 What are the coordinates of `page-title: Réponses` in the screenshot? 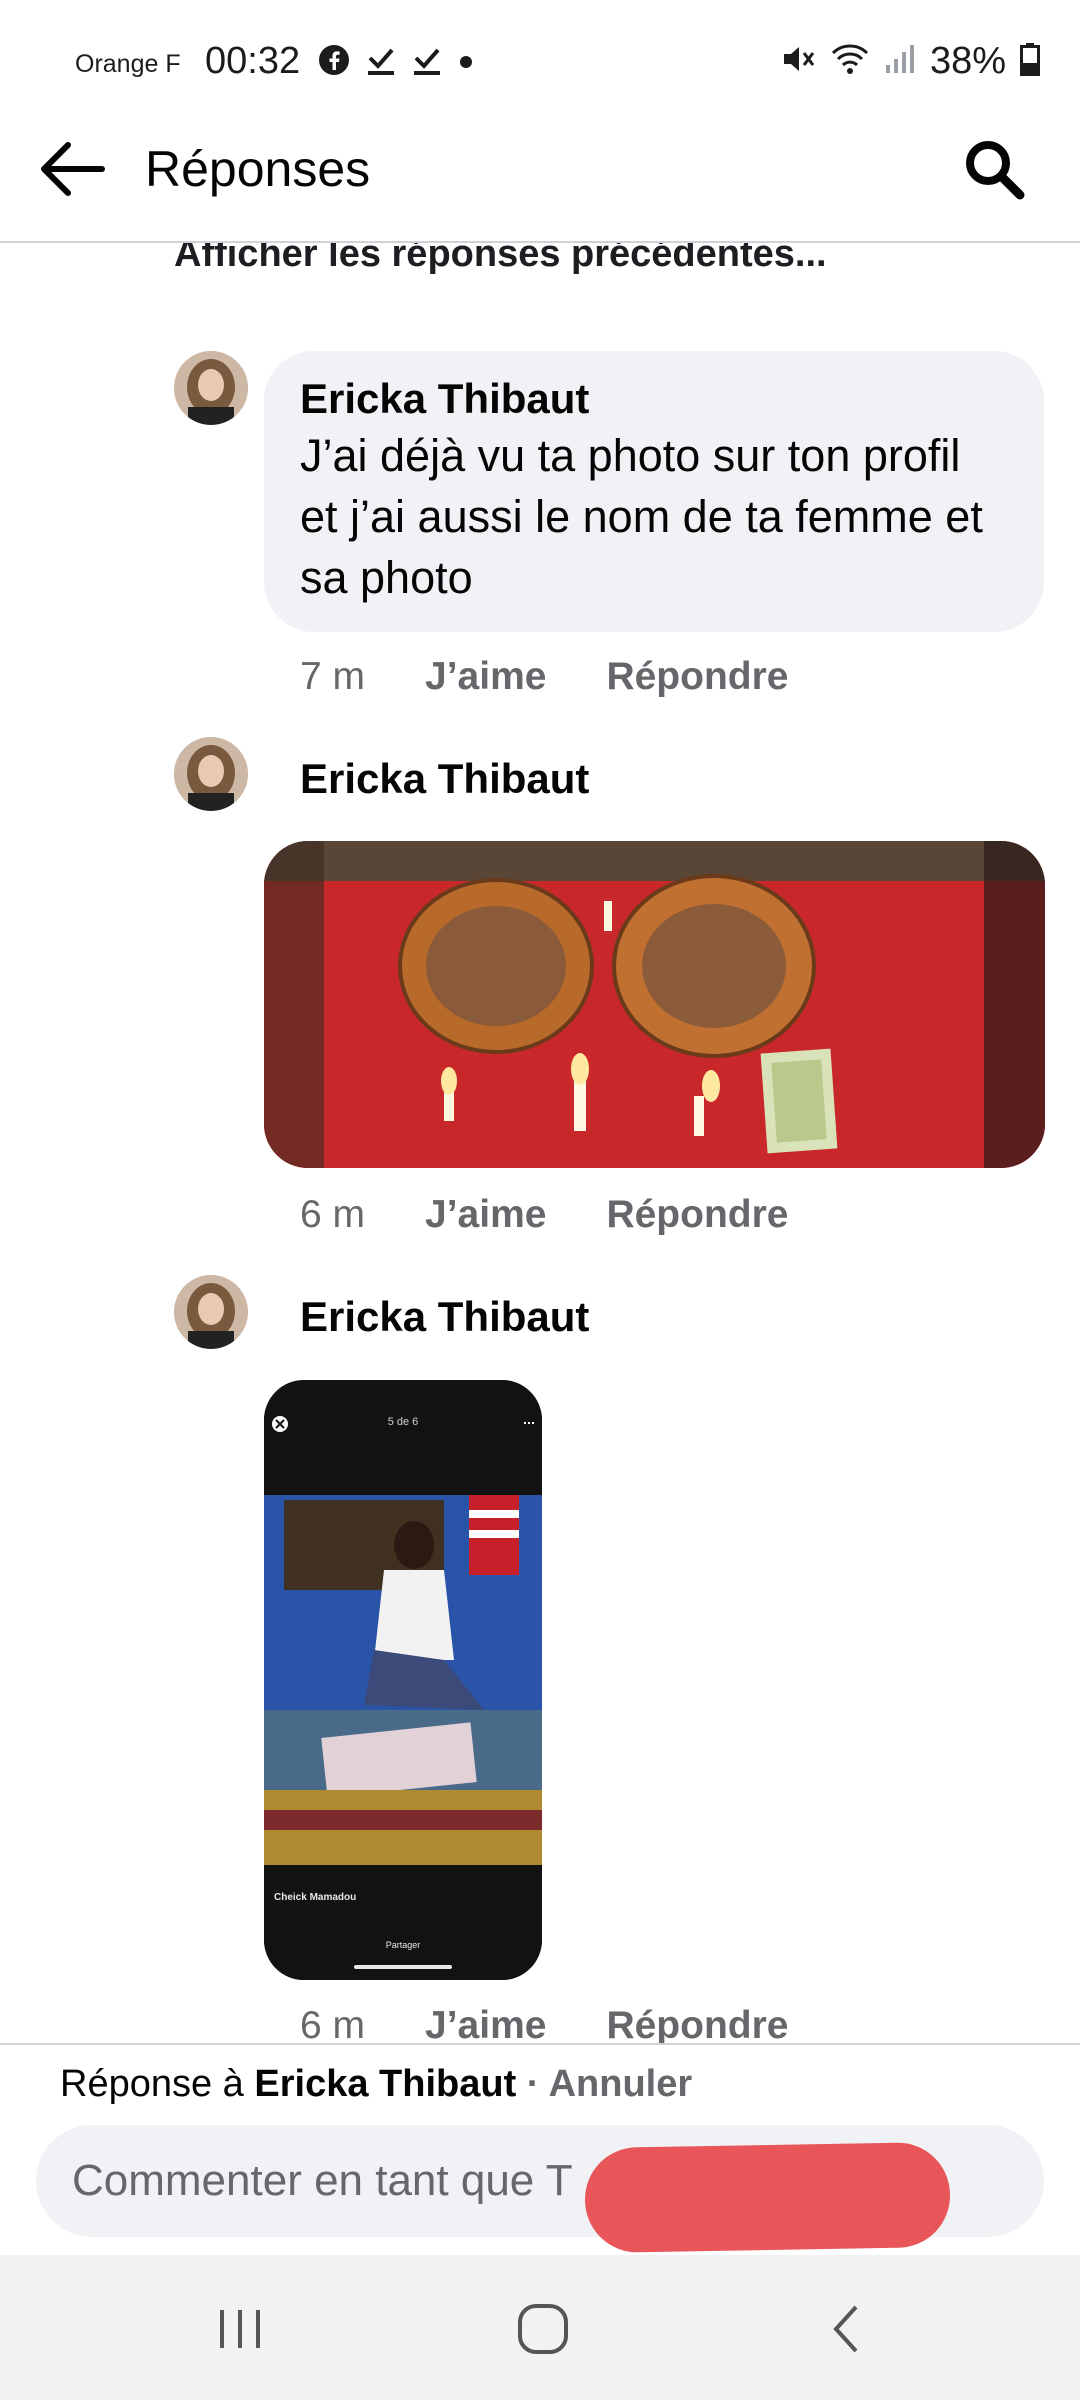 It's located at (258, 169).